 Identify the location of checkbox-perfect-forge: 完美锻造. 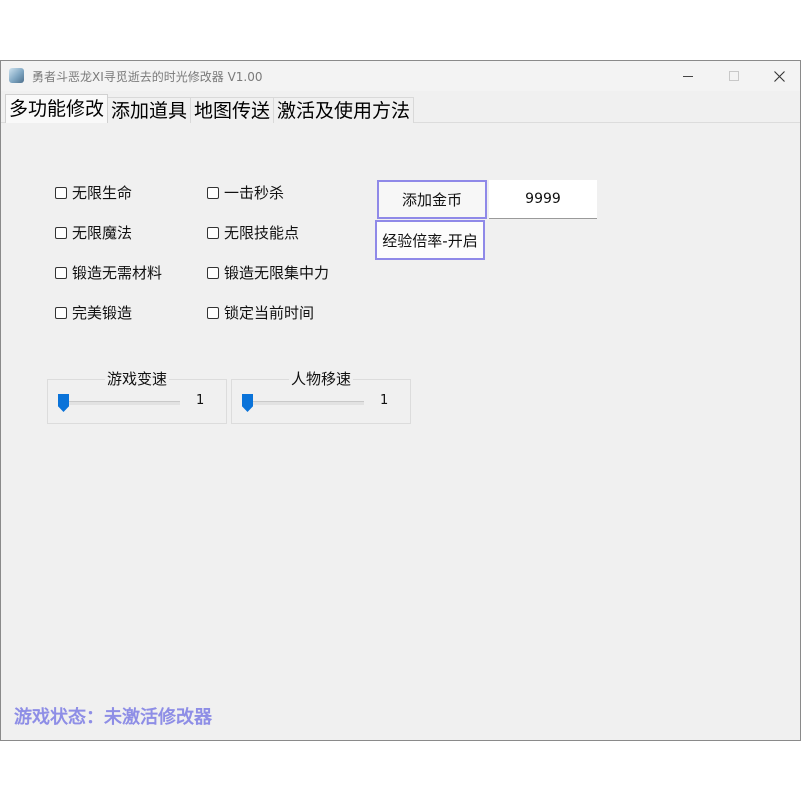
(93, 312).